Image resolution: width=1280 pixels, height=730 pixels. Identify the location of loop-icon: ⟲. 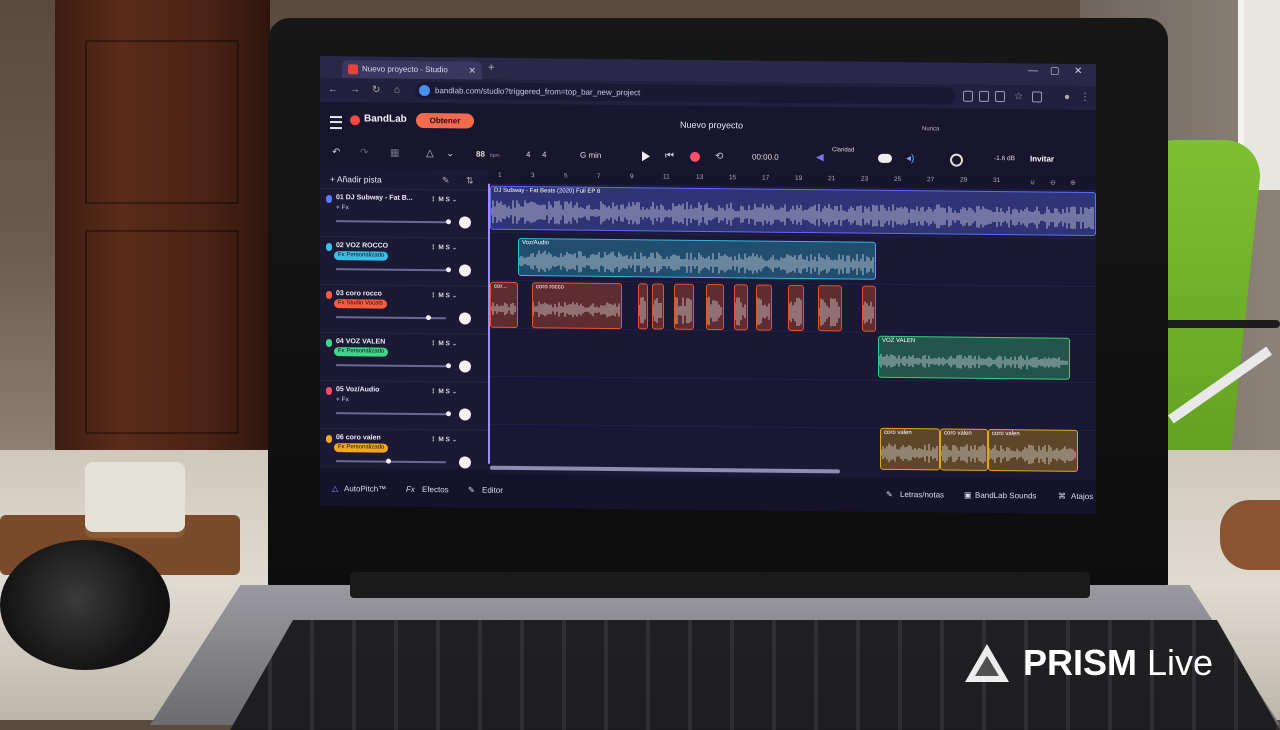
(719, 156).